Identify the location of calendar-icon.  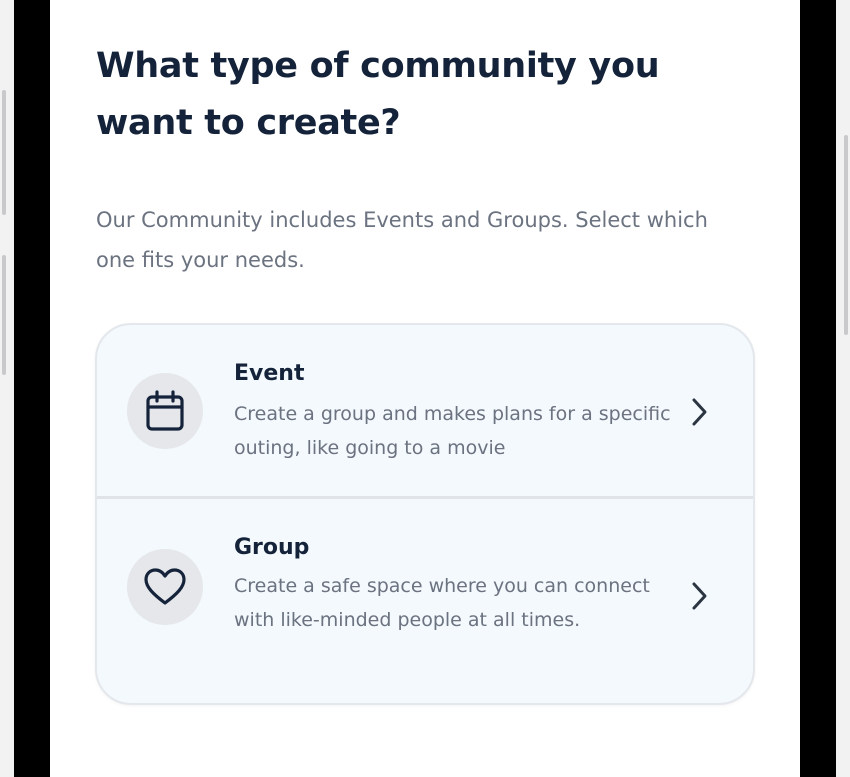
(165, 410).